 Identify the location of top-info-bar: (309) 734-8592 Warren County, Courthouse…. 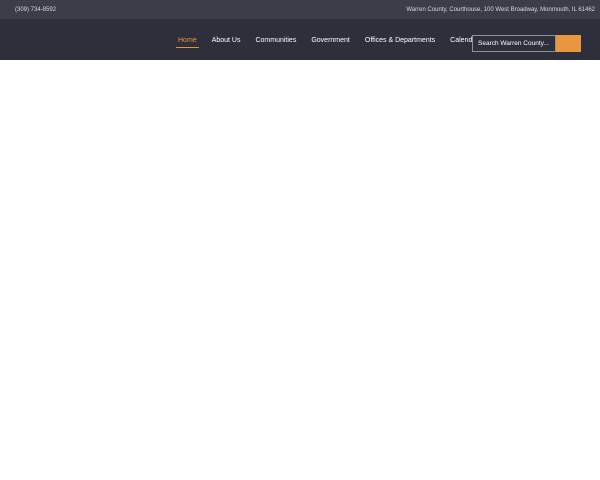
(300, 9).